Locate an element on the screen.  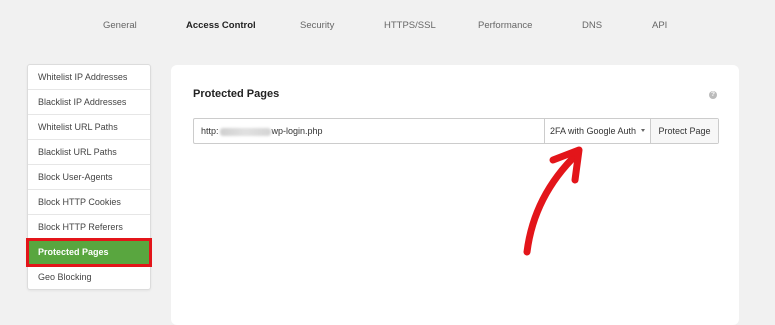
protect-page-button: Protect Page is located at coordinates (684, 131).